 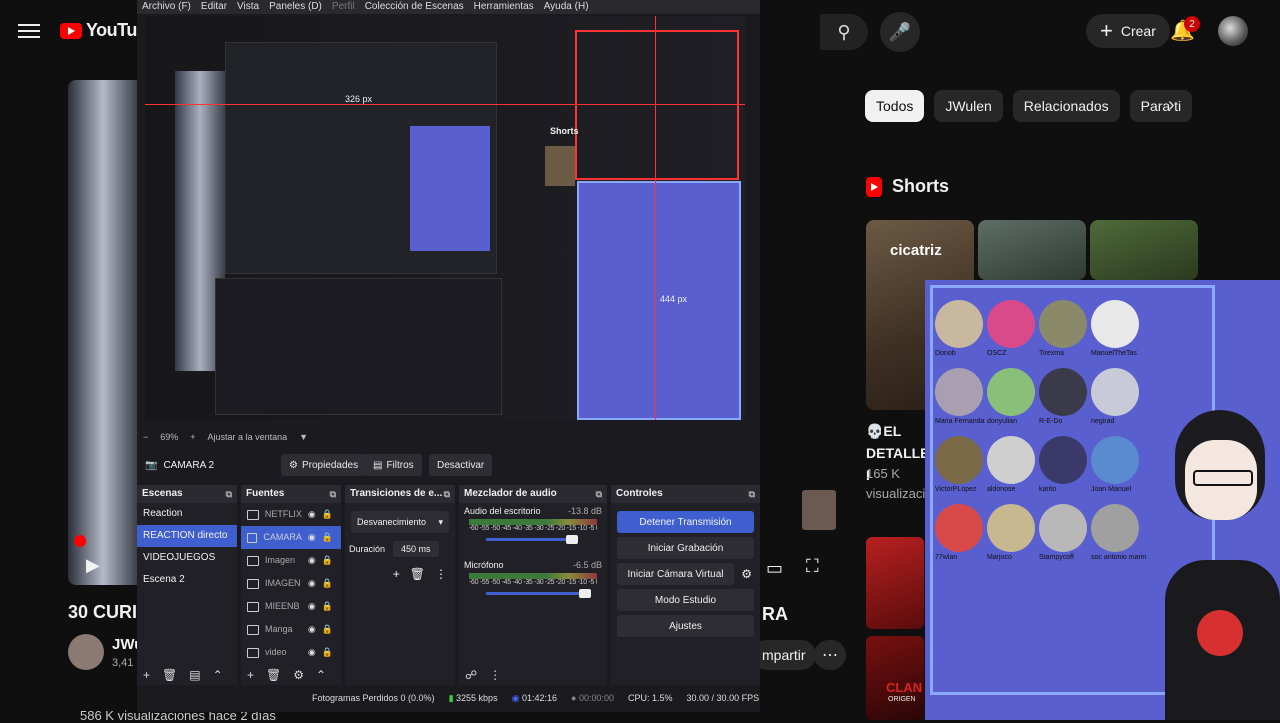 I want to click on source-item: MIEENB ◉ 🔒, so click(x=291, y=606).